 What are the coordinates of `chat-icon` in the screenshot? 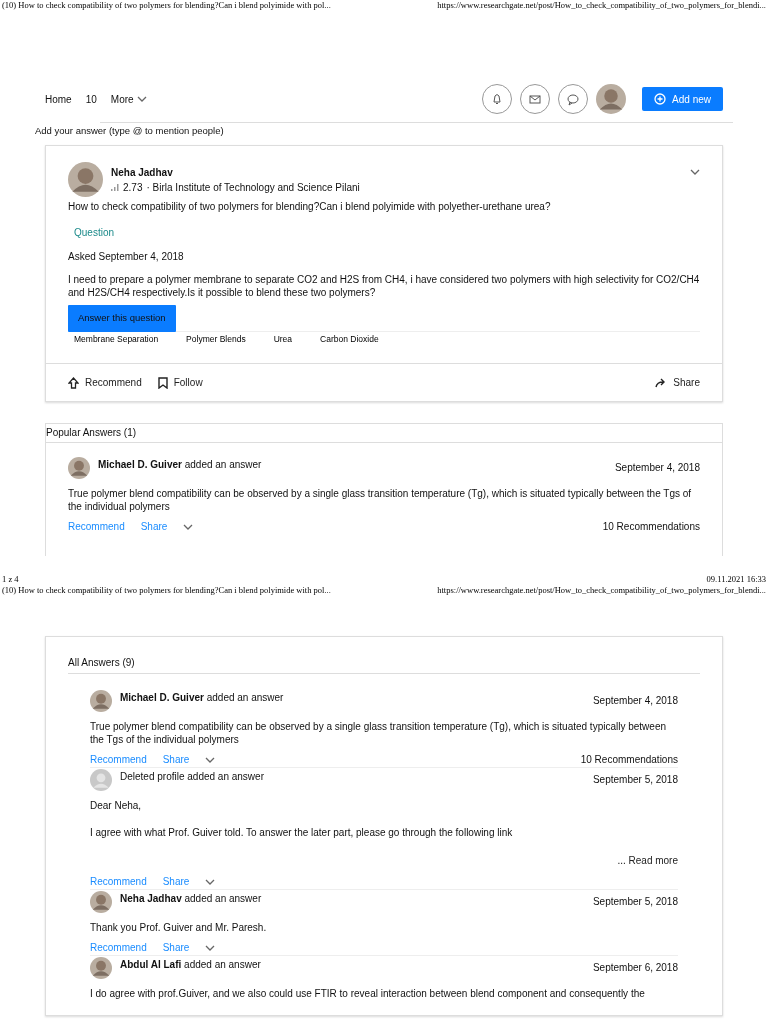 It's located at (573, 99).